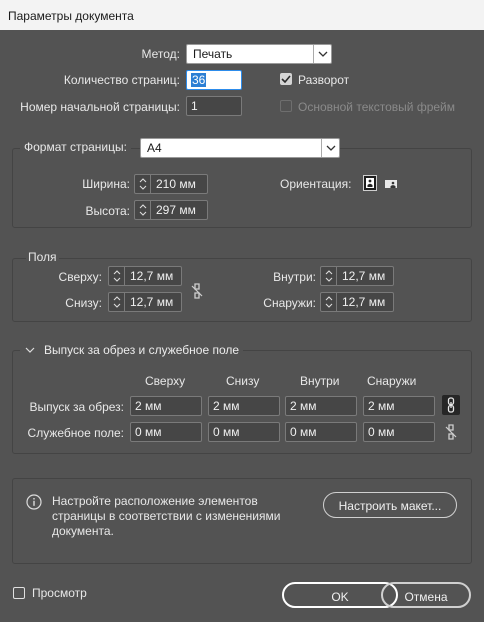  What do you see at coordinates (176, 184) in the screenshot?
I see `width-value: 210 мм` at bounding box center [176, 184].